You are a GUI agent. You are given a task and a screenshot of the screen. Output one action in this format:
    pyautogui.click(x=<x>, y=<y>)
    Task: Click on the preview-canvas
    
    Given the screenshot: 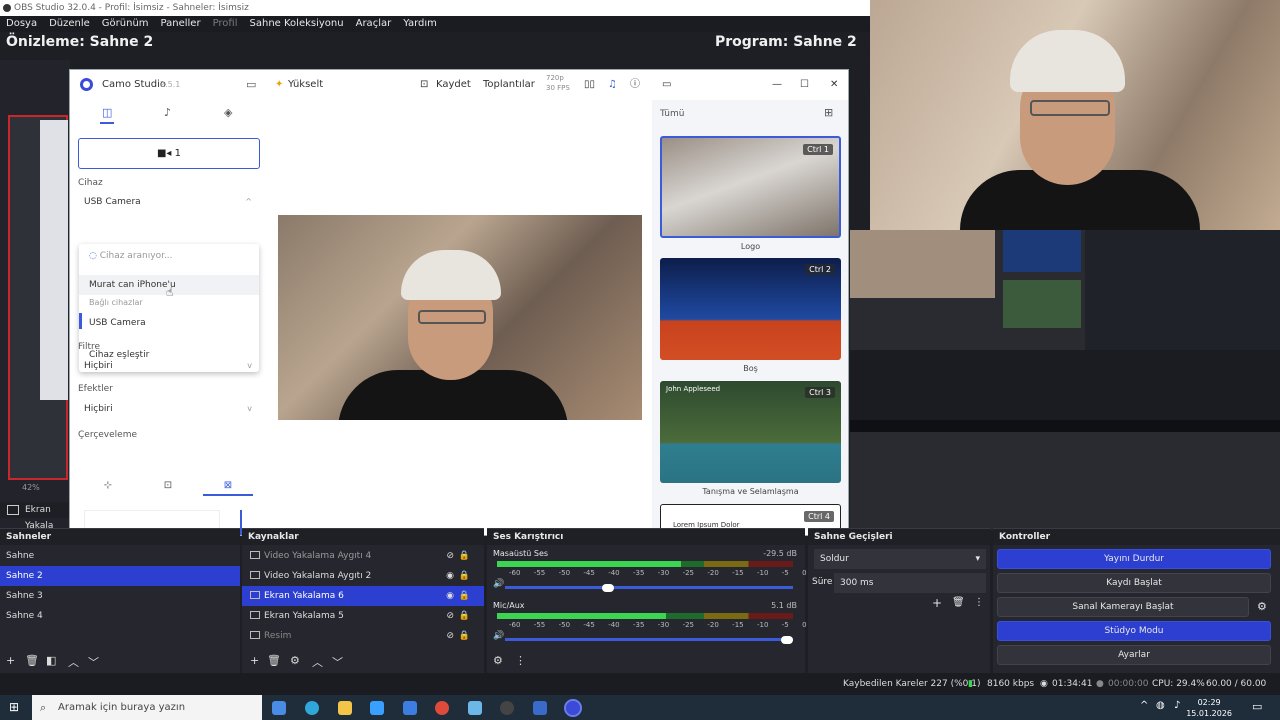 What is the action you would take?
    pyautogui.click(x=35, y=295)
    